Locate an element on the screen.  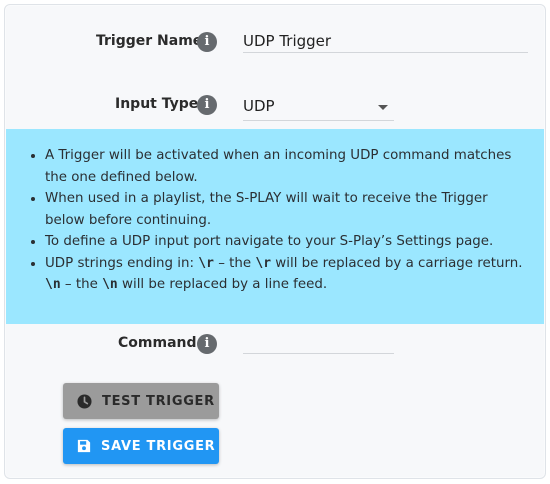
trigger-name-input is located at coordinates (385, 41).